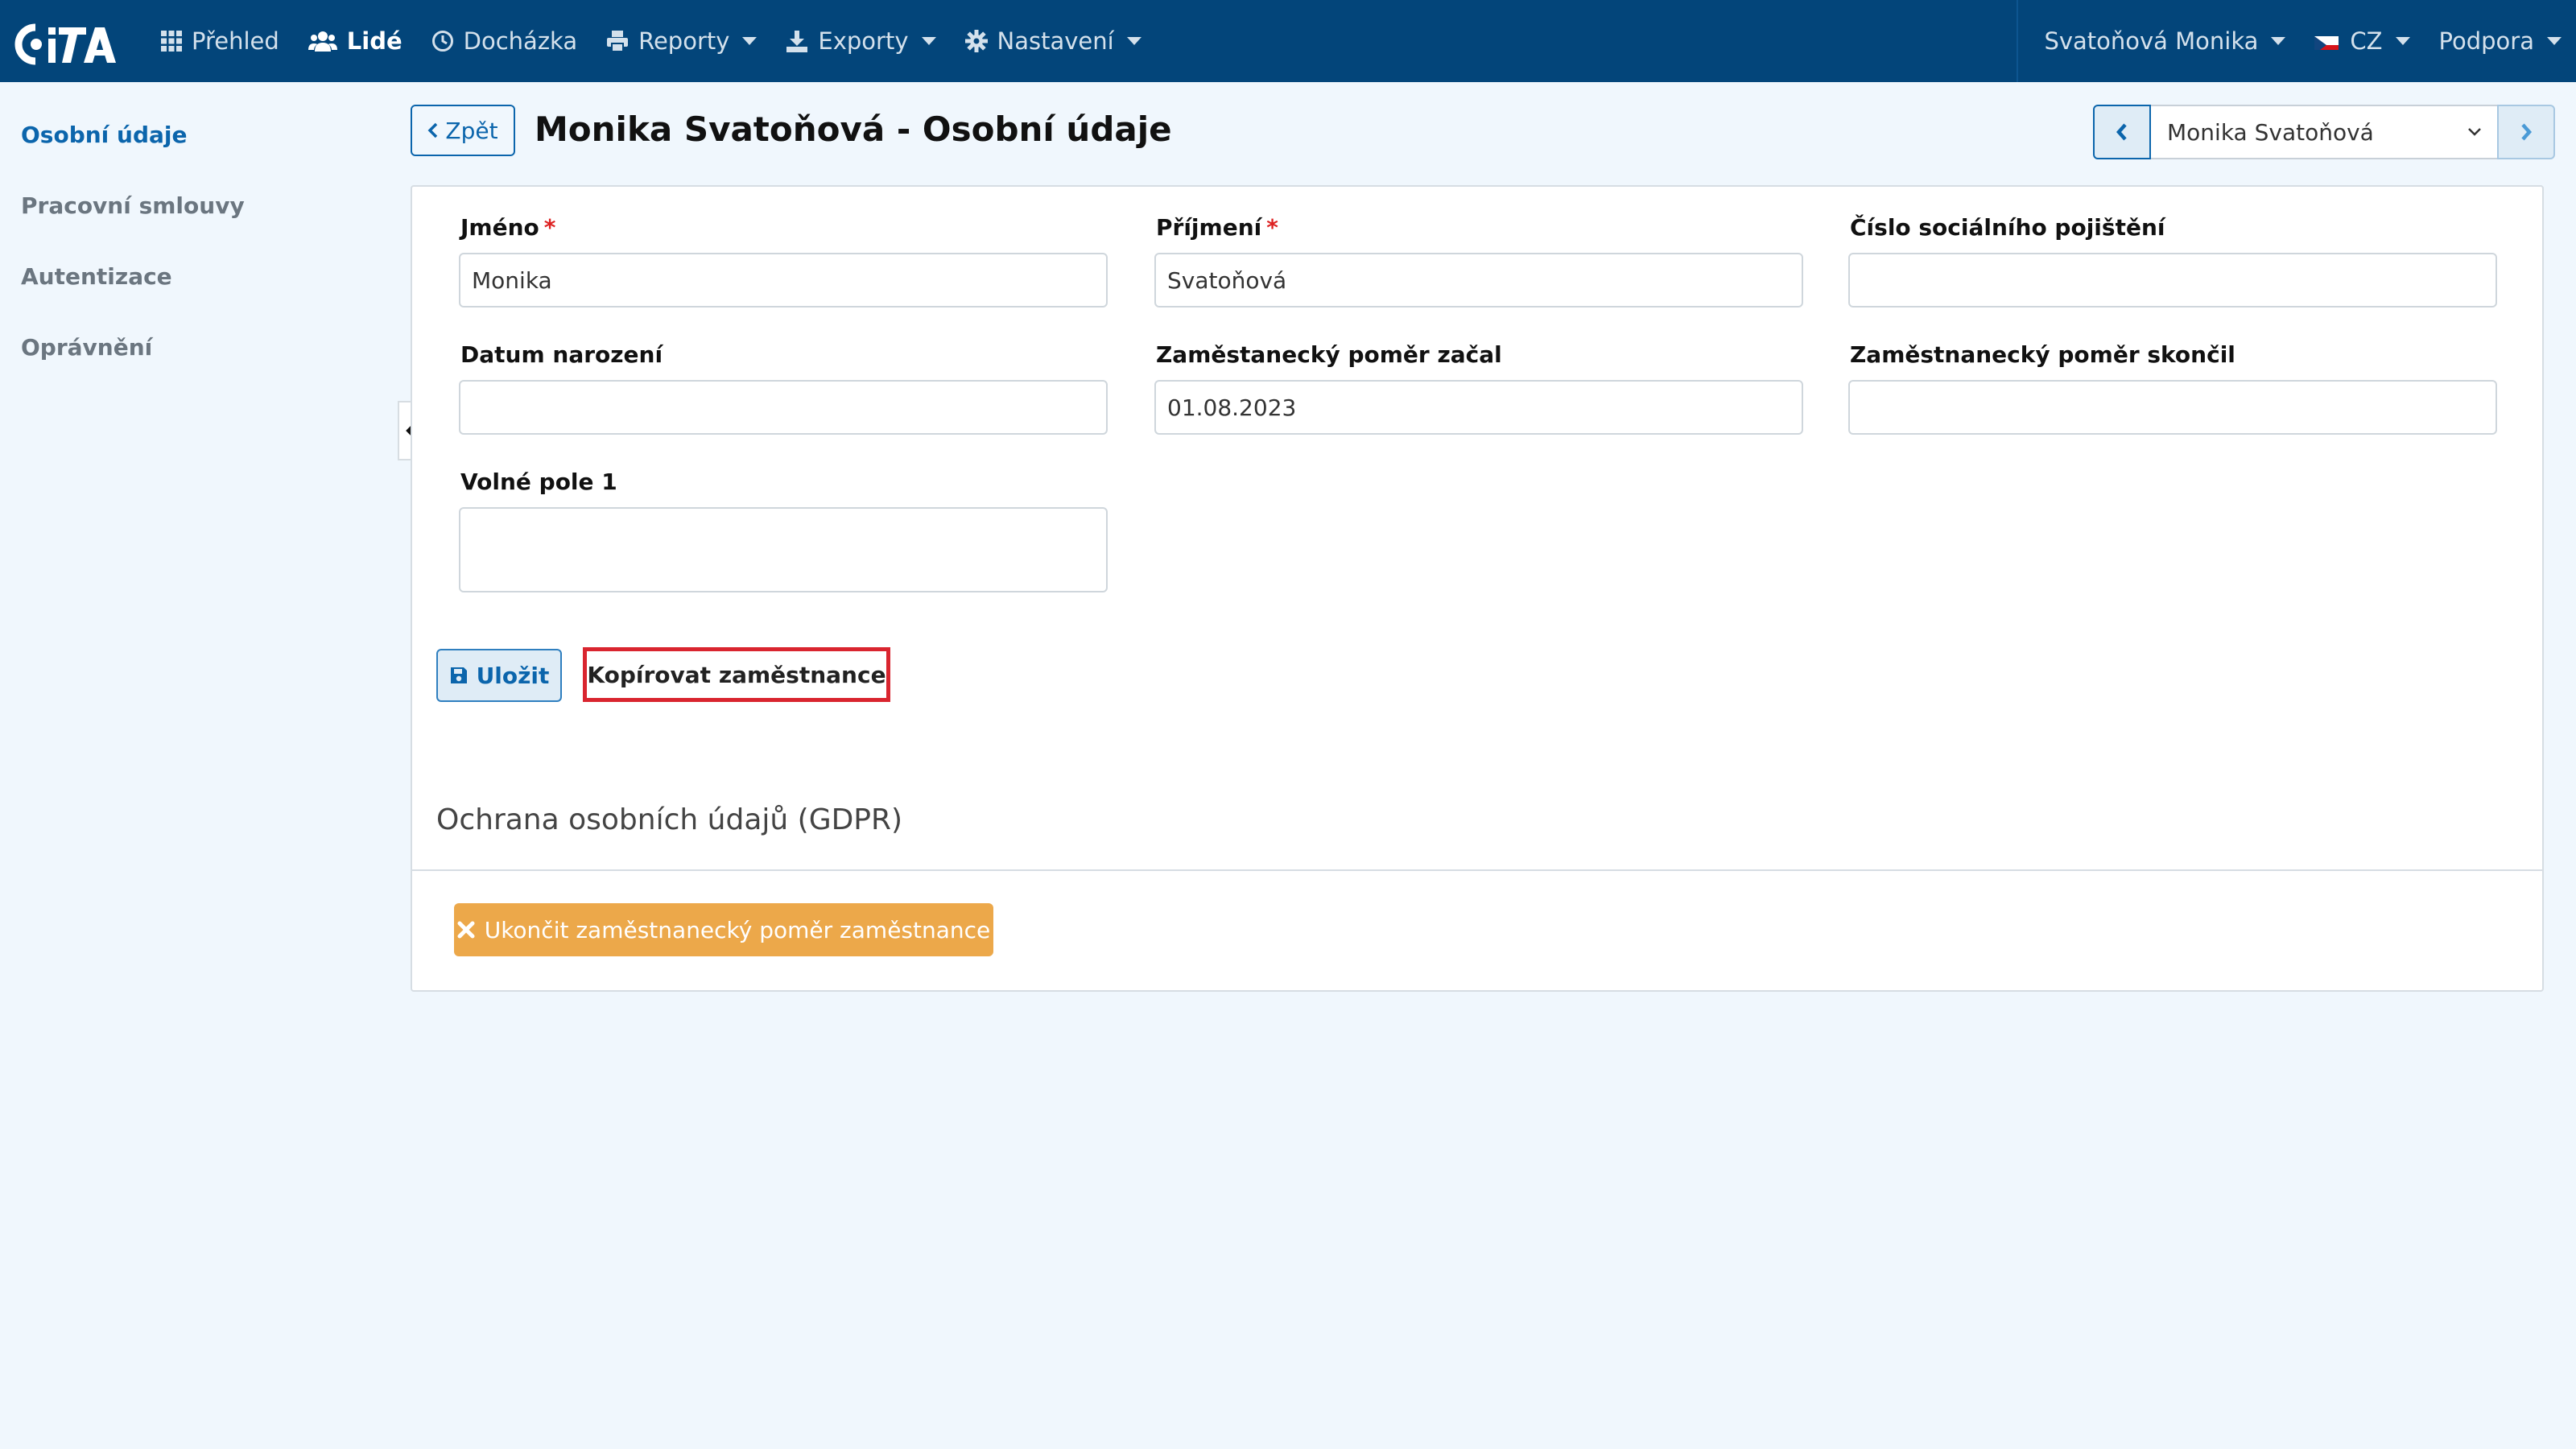 This screenshot has height=1449, width=2576. Describe the element at coordinates (2270, 132) in the screenshot. I see `employee-select-value: Monika Svatoňová` at that location.